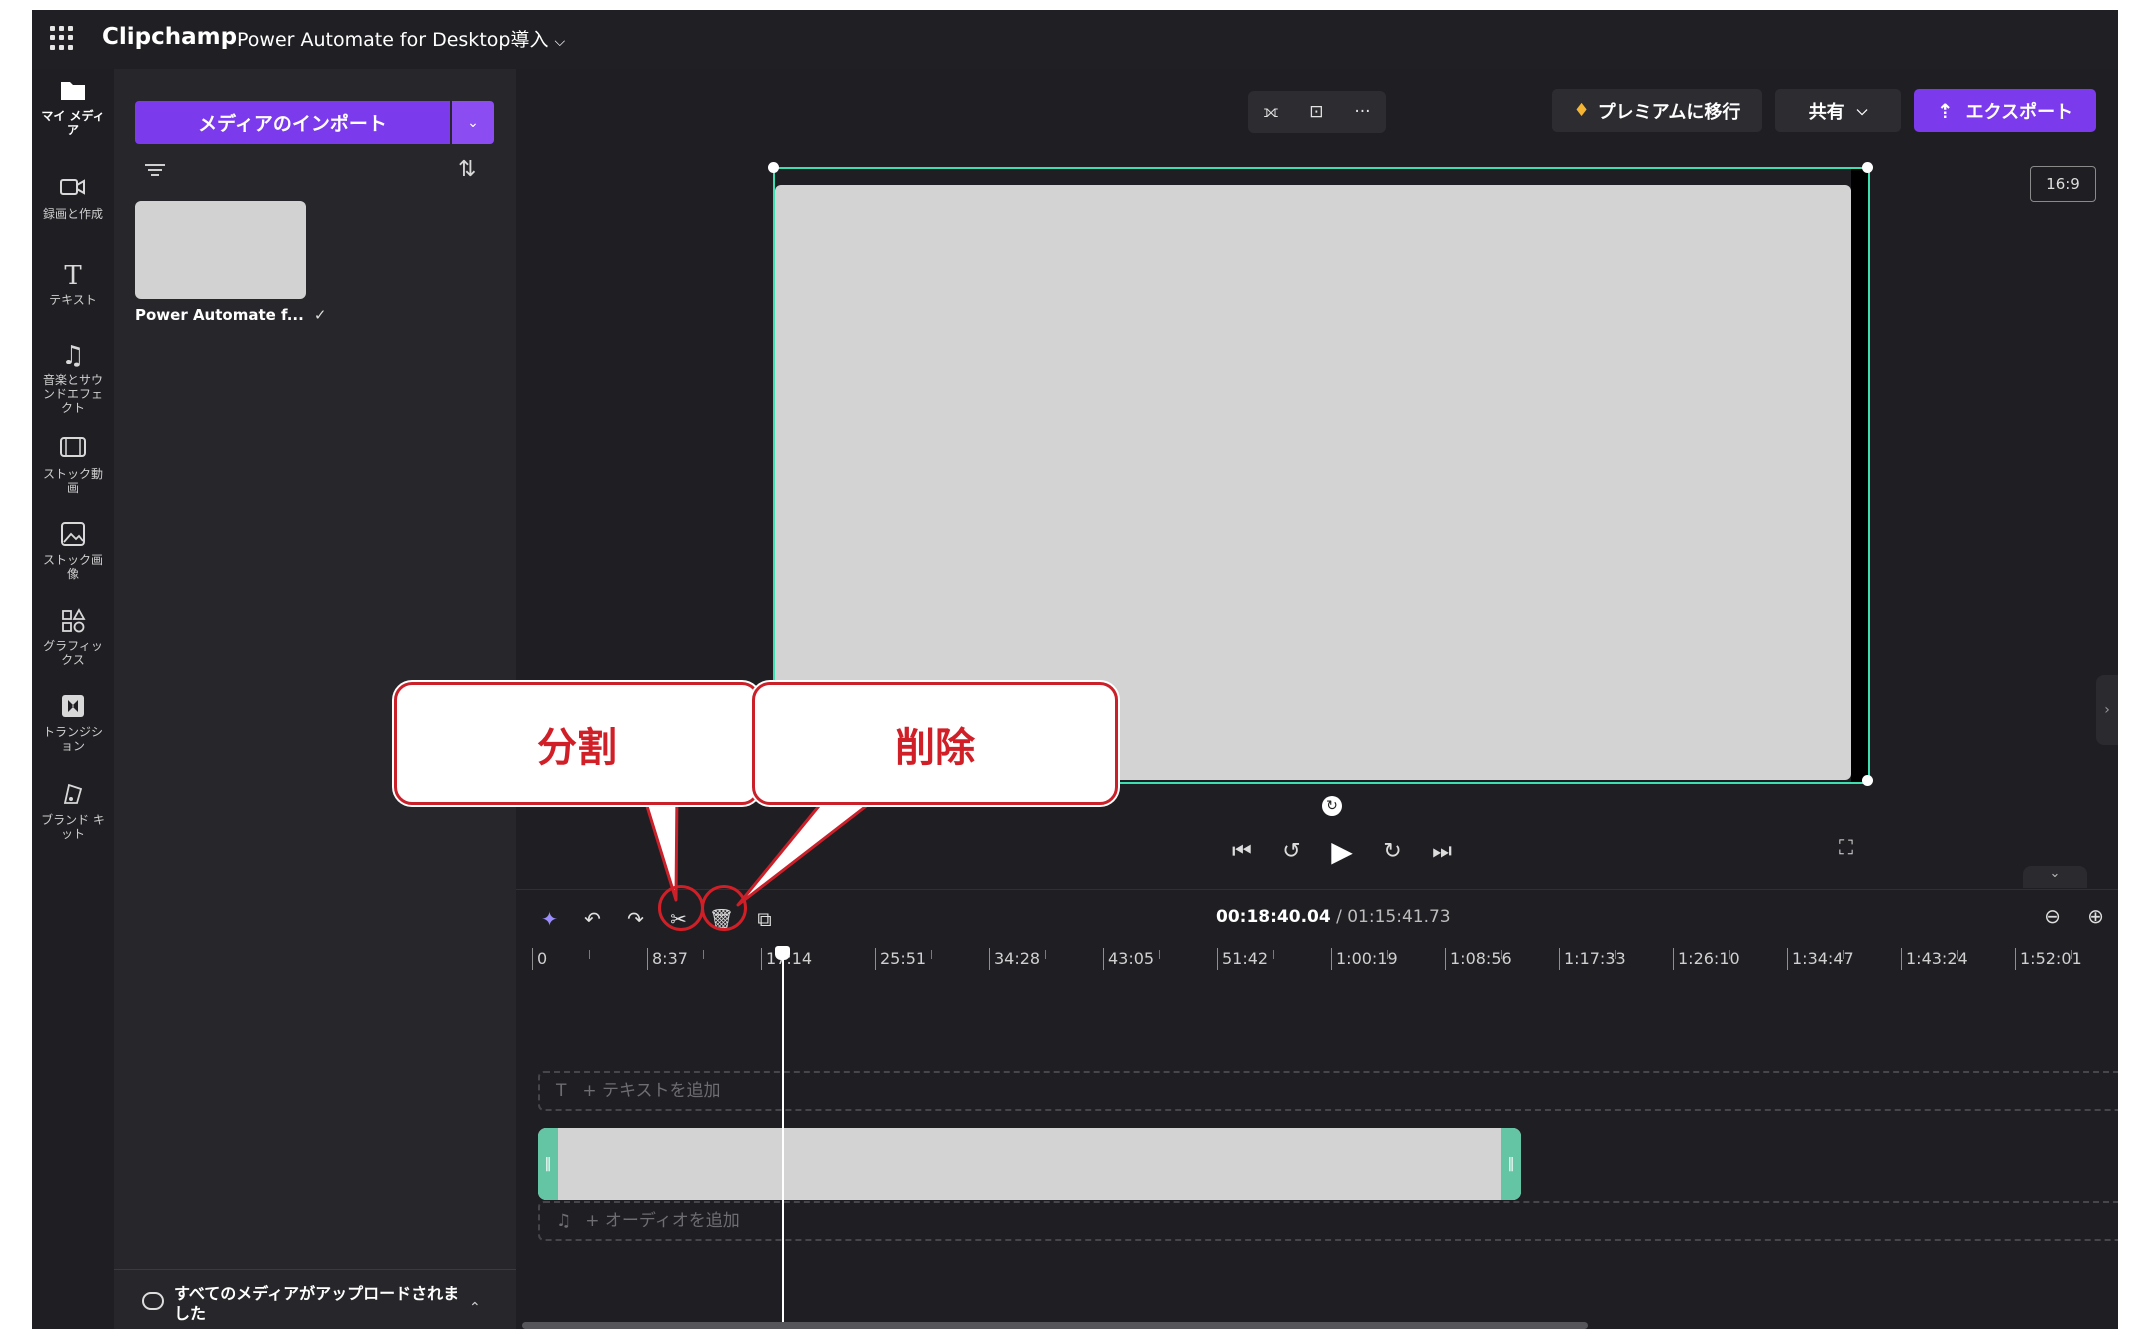 The image size is (2141, 1329). I want to click on import-options-dropdown: ⌄, so click(473, 122).